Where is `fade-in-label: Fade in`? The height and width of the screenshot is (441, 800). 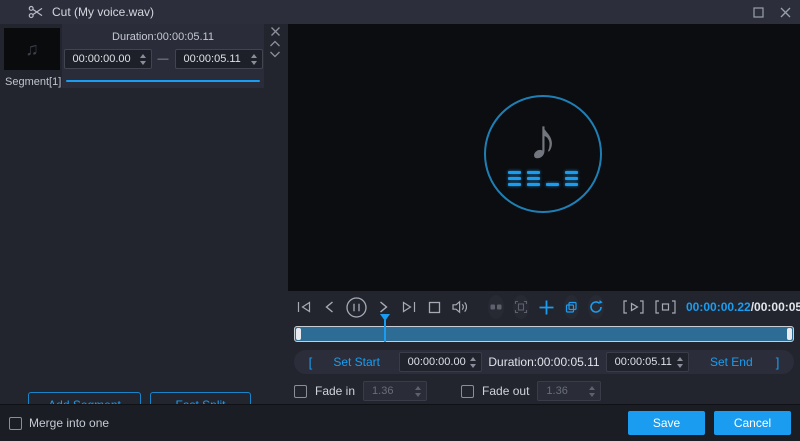 fade-in-label: Fade in is located at coordinates (335, 391).